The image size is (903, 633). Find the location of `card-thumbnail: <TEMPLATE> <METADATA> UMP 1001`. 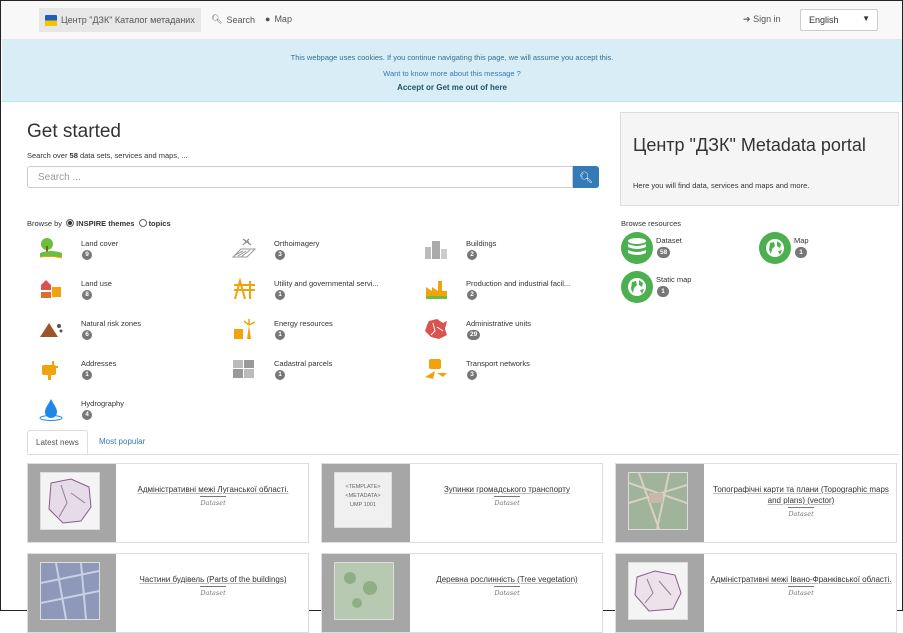

card-thumbnail: <TEMPLATE> <METADATA> UMP 1001 is located at coordinates (366, 503).